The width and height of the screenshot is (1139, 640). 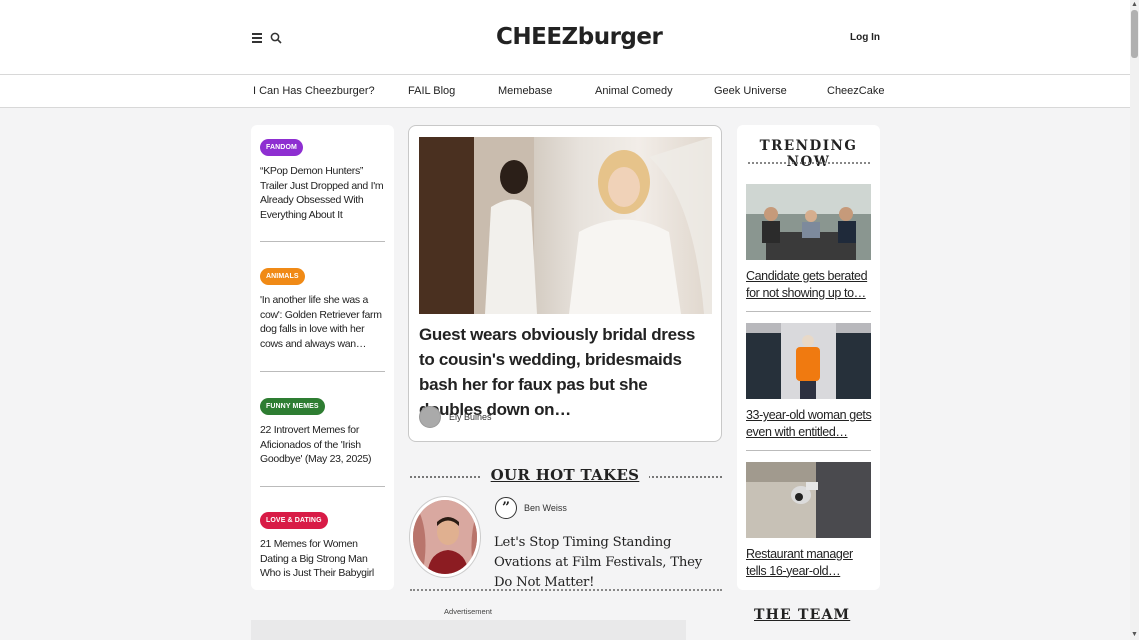 I want to click on login-link: Log In, so click(x=865, y=37).